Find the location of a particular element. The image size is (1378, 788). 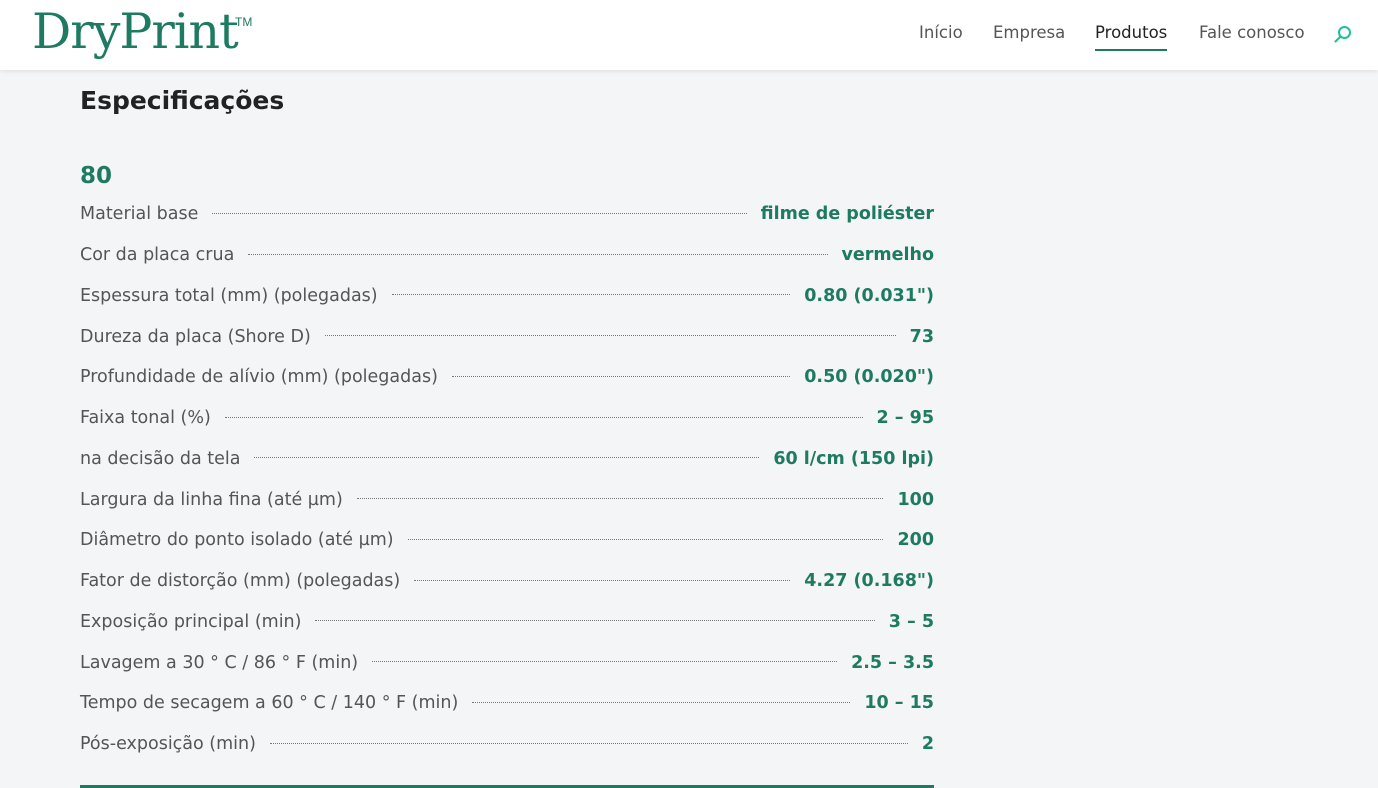

spec-row: Dureza da placa (Shore D) 73 is located at coordinates (507, 336).